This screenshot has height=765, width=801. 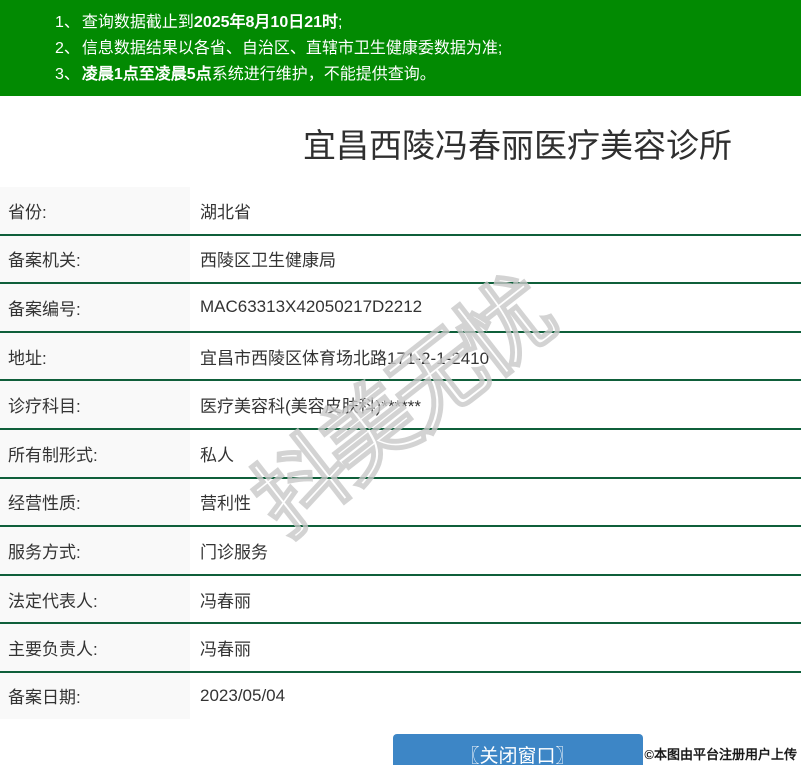 I want to click on notice-text-bold: 2025年8月10日21时, so click(x=266, y=22).